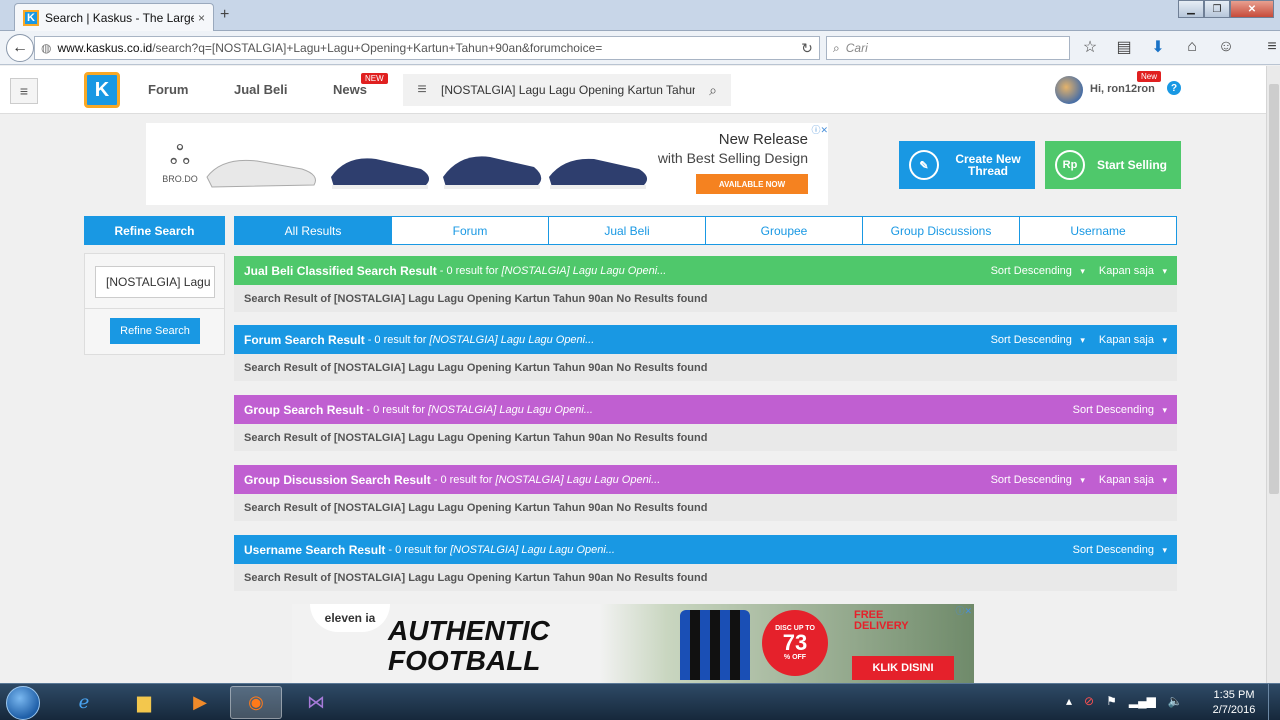  Describe the element at coordinates (967, 165) in the screenshot. I see `create-new-thread-button: ✎ Create New Thread` at that location.